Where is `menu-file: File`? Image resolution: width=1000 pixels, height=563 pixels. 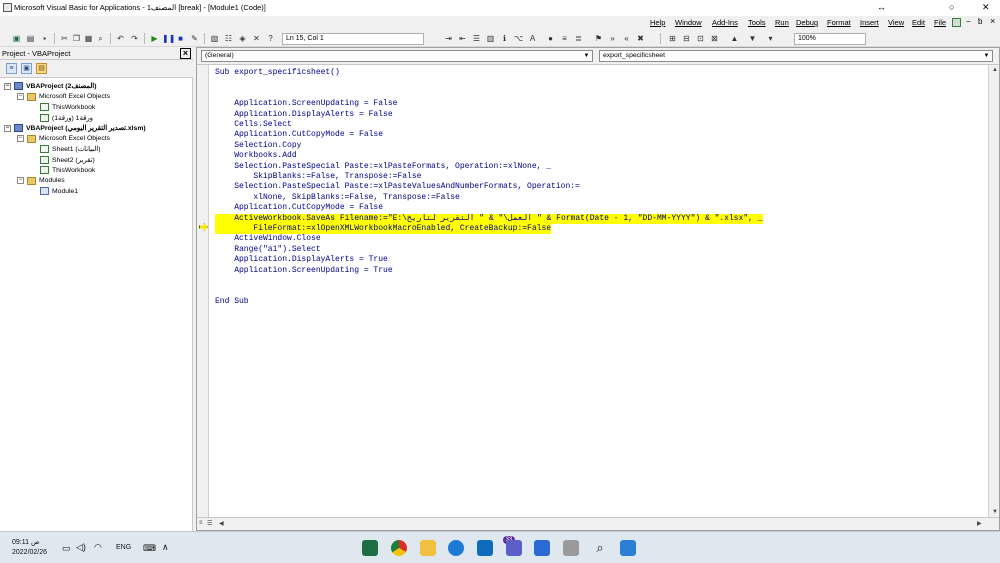 menu-file: File is located at coordinates (940, 22).